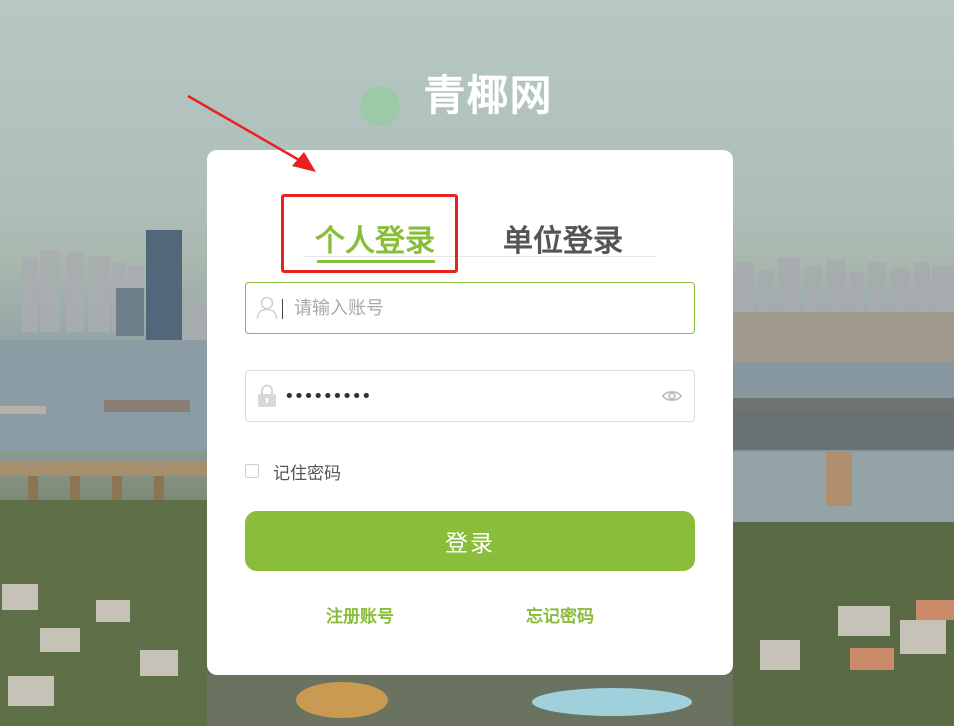 This screenshot has height=726, width=954. I want to click on password-field, so click(470, 396).